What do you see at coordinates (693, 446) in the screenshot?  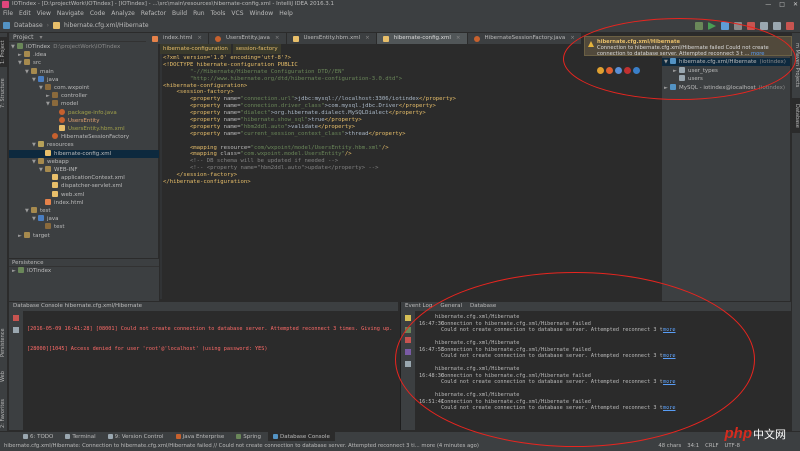 I see `status-caret-position: 34:1` at bounding box center [693, 446].